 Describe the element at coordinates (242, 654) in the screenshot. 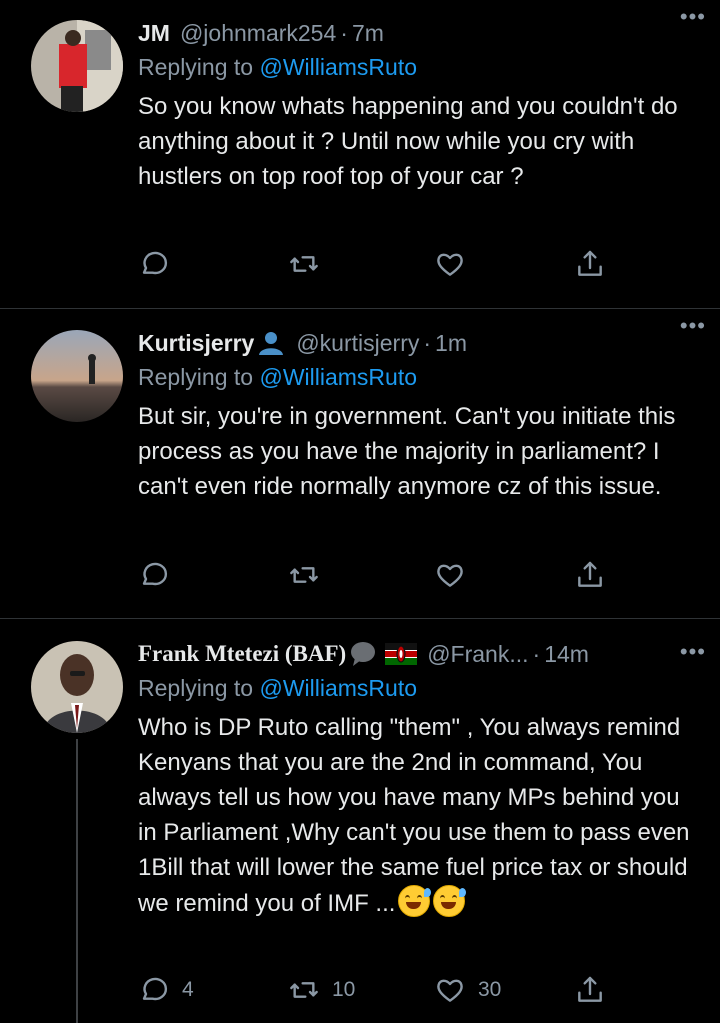

I see `display-name: Frank Mtetezi (BAF)` at that location.